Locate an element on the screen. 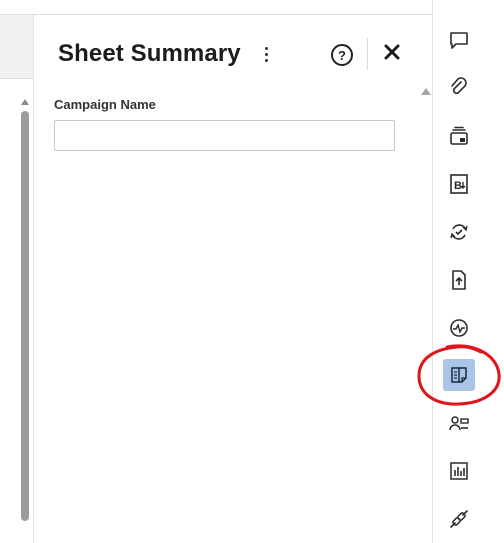 This screenshot has width=504, height=543. update-requests-button is located at coordinates (459, 232).